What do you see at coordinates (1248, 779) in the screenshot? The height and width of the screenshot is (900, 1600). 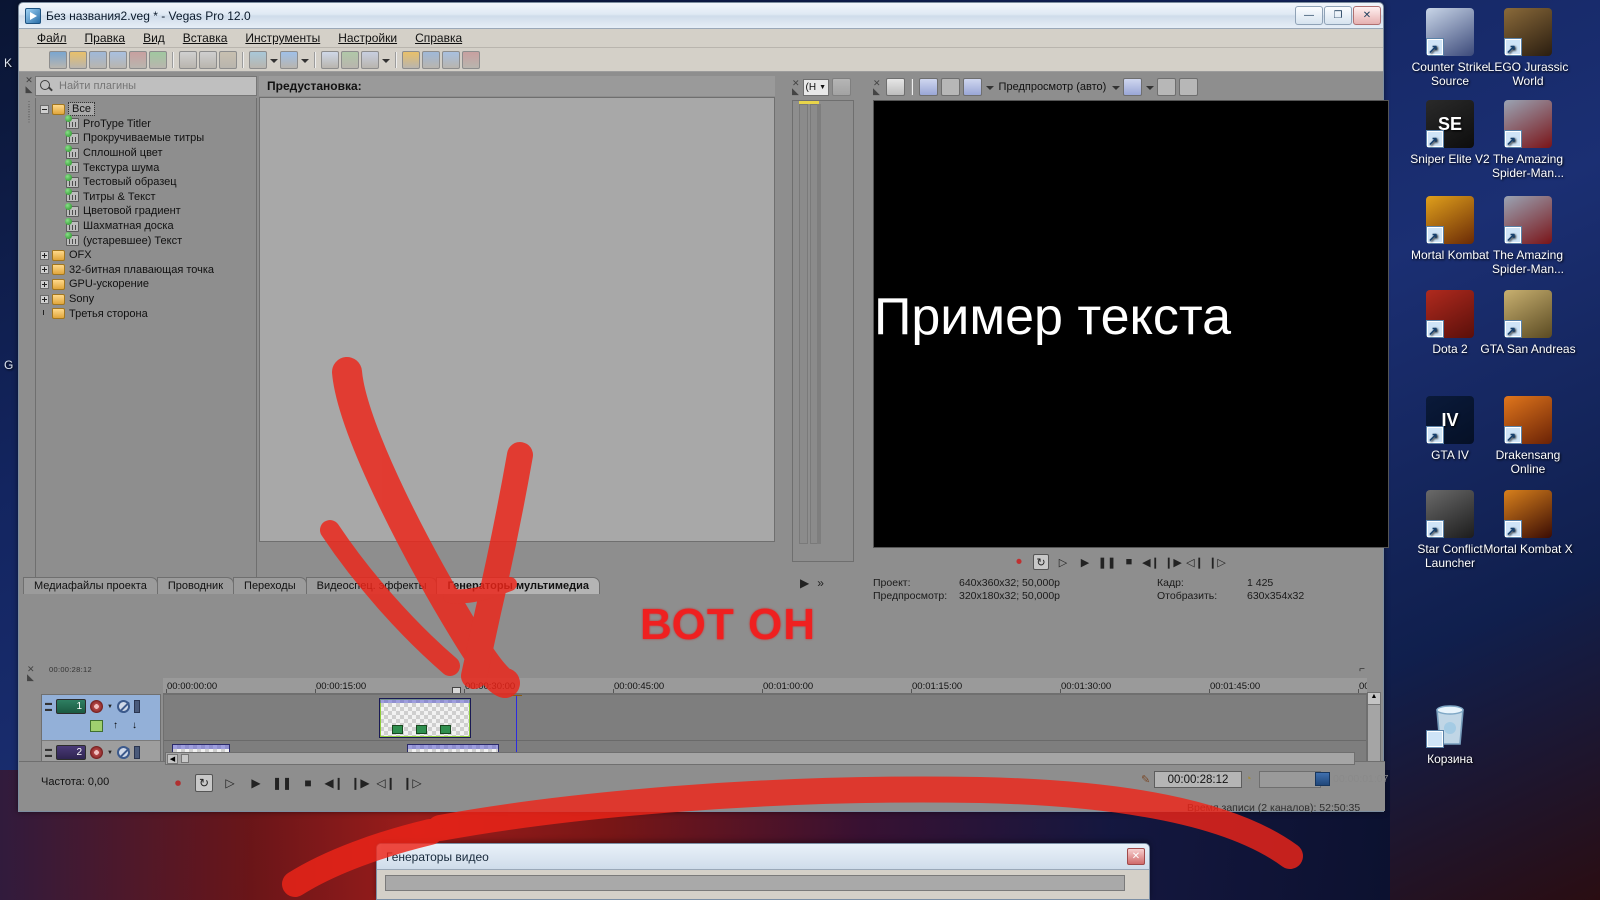 I see `timecode-sync-icon: ◔` at bounding box center [1248, 779].